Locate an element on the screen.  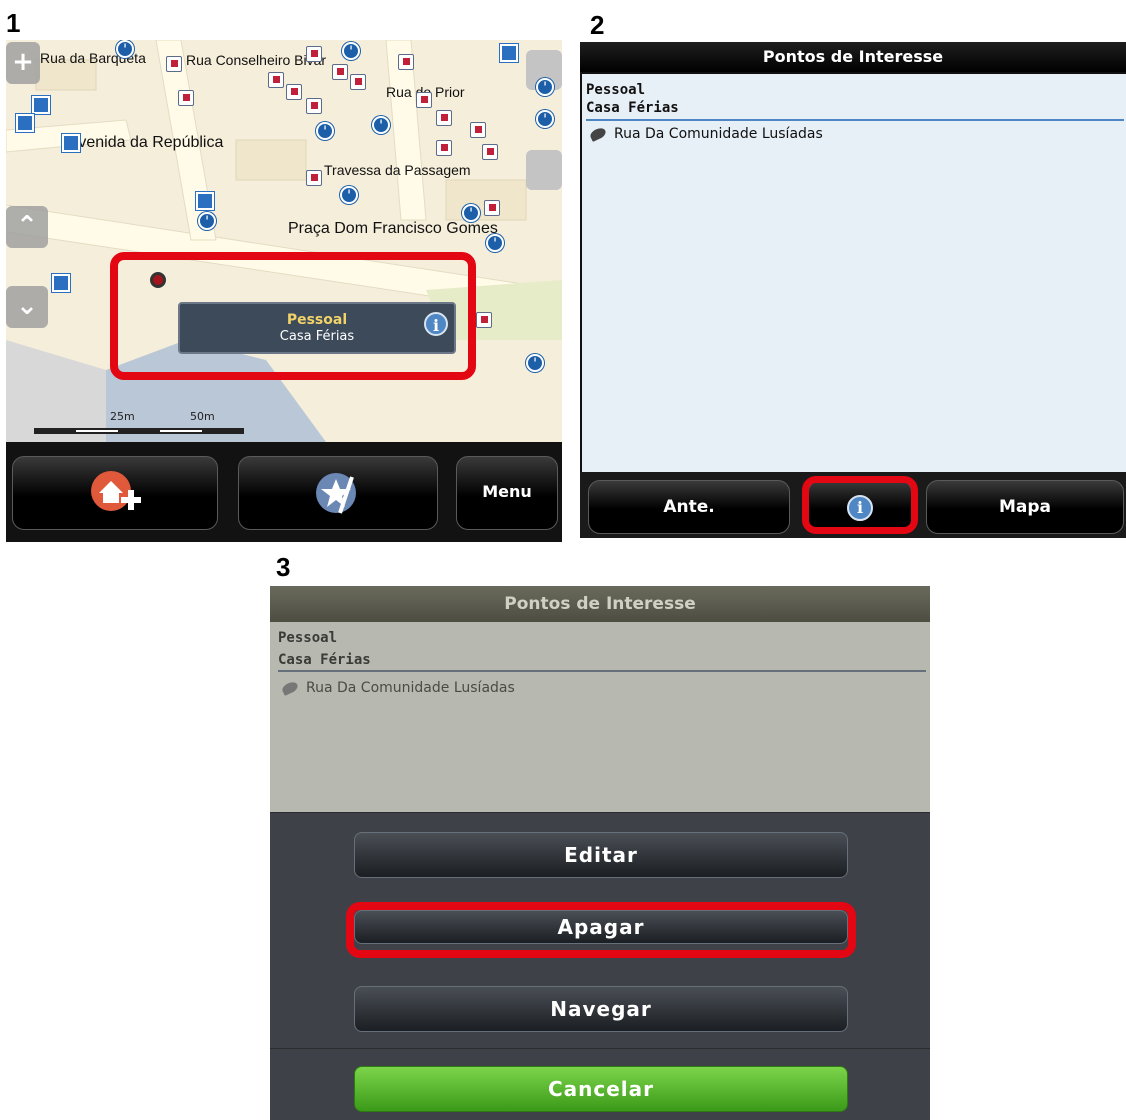
edit-button: Editar is located at coordinates (601, 855).